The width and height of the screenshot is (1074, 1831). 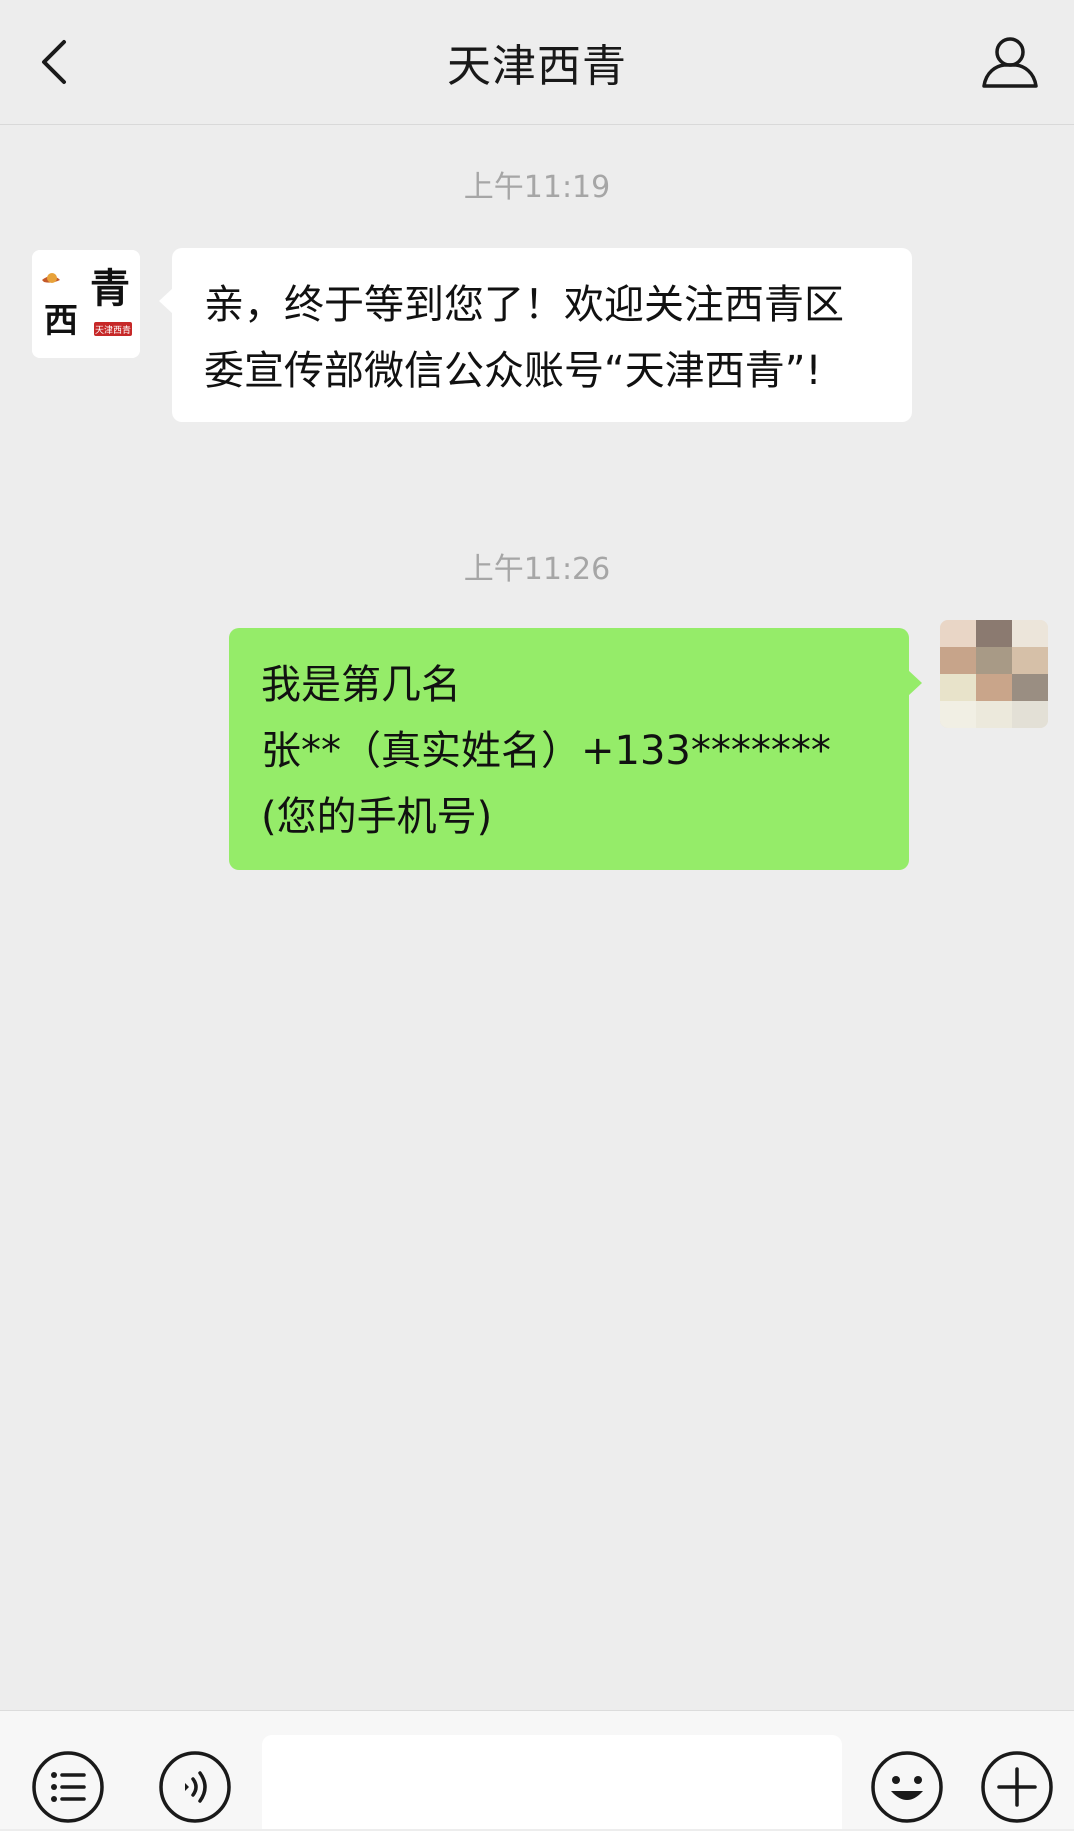 I want to click on plus-icon, so click(x=1017, y=1787).